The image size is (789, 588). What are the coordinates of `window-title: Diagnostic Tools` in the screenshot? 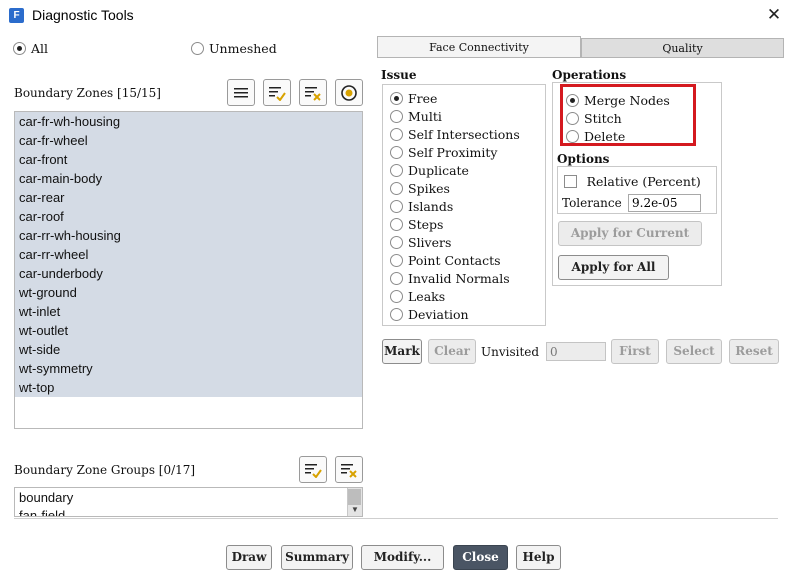 It's located at (83, 15).